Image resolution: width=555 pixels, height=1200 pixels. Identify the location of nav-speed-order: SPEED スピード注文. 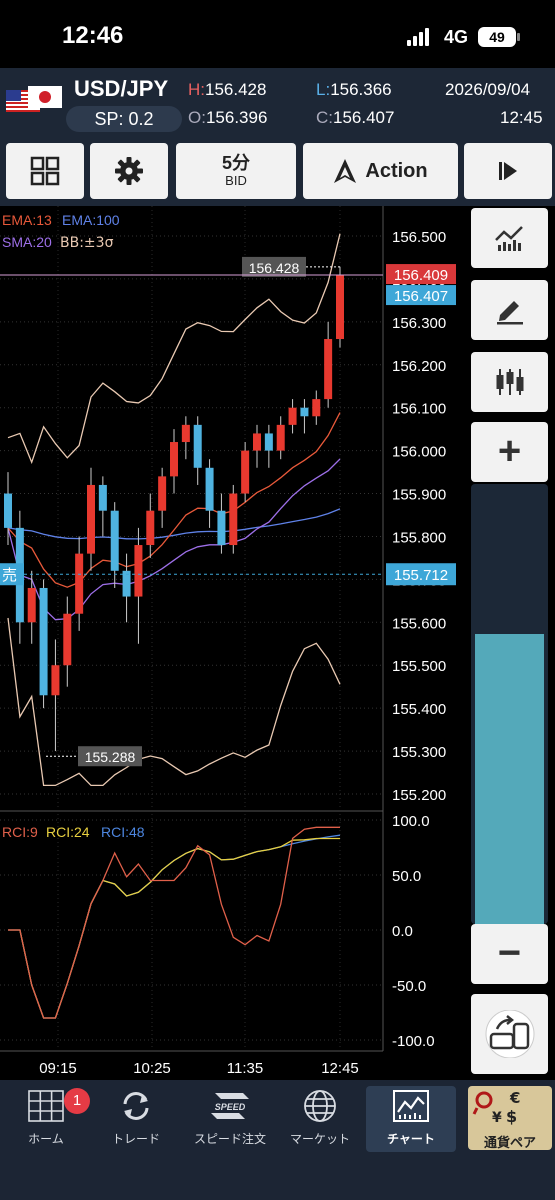
(230, 1119).